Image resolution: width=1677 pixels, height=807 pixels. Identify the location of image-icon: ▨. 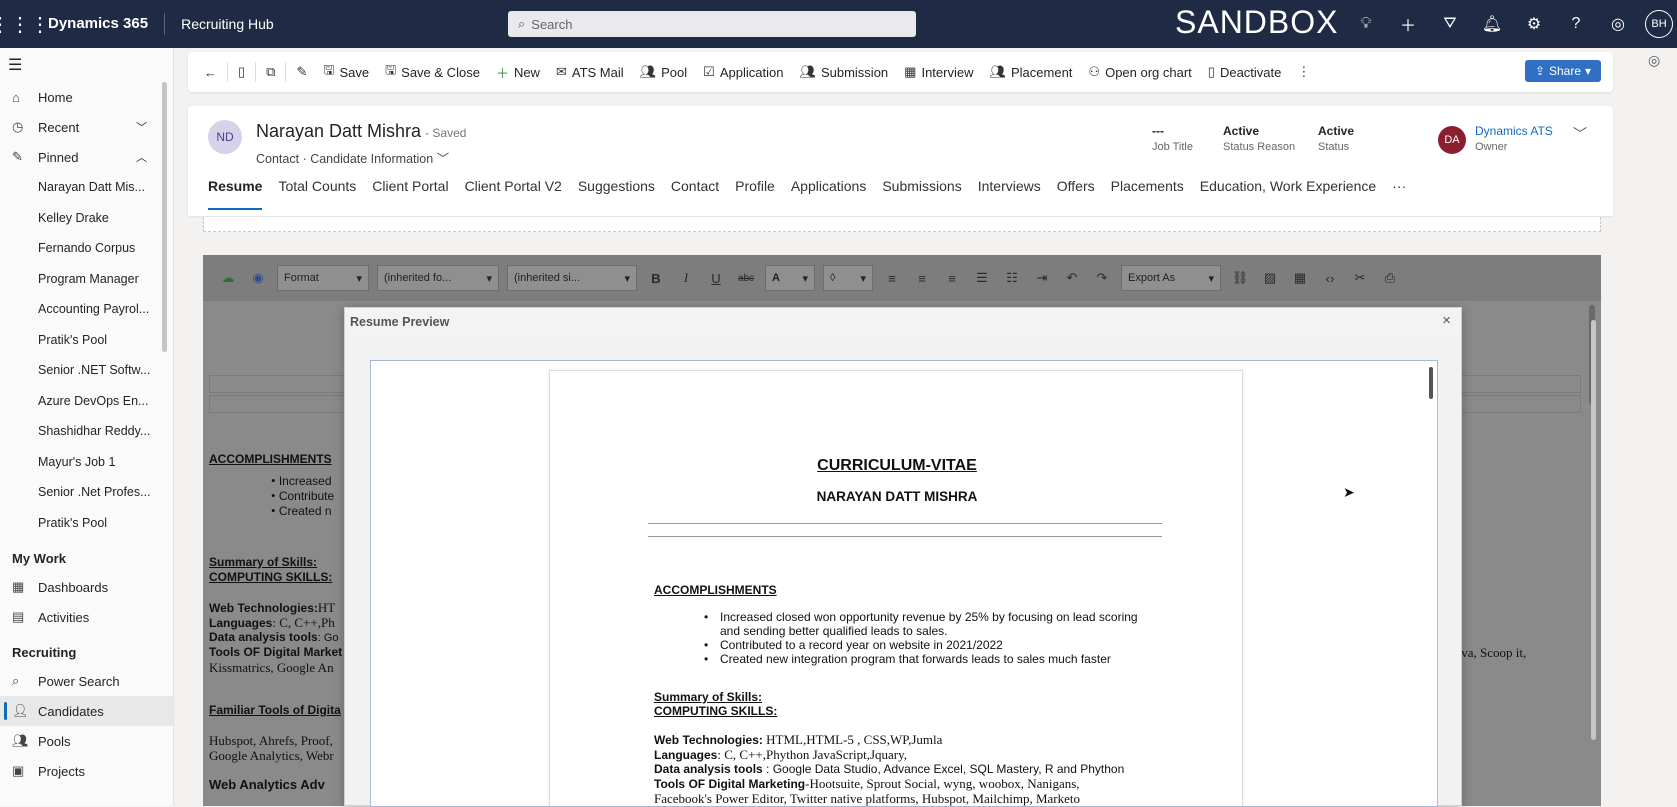
(1270, 278).